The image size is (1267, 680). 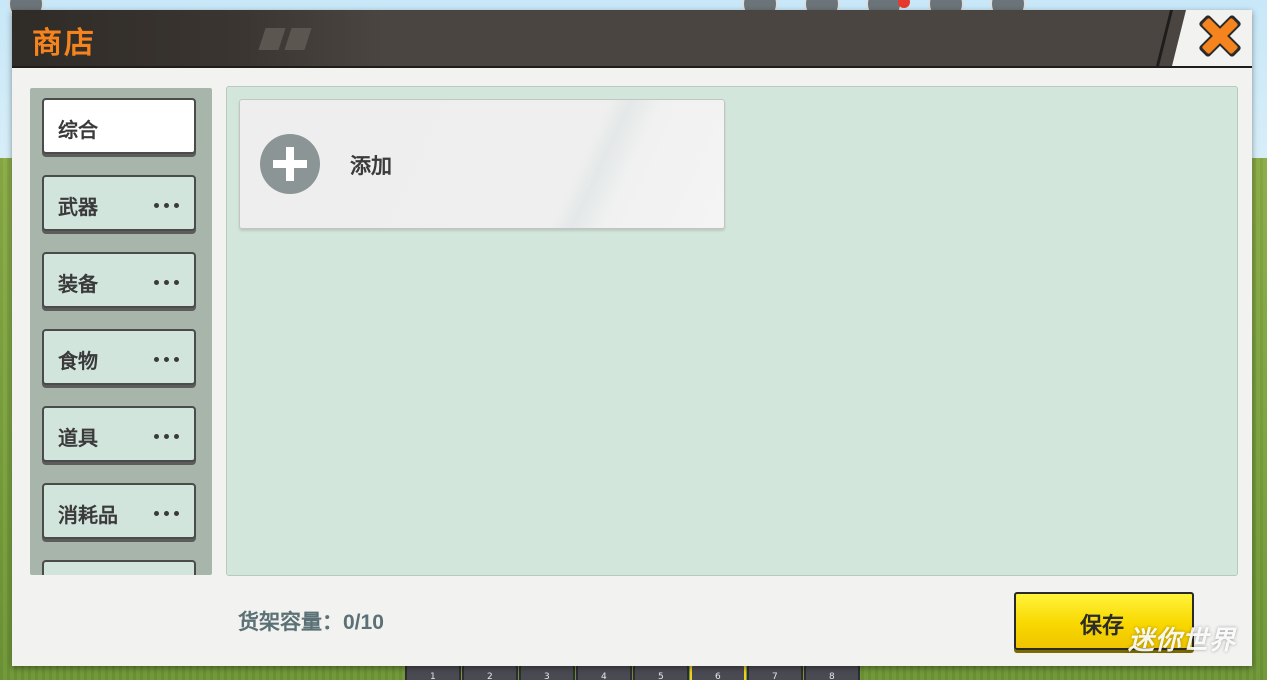 What do you see at coordinates (119, 434) in the screenshot?
I see `category-item-props: 道具` at bounding box center [119, 434].